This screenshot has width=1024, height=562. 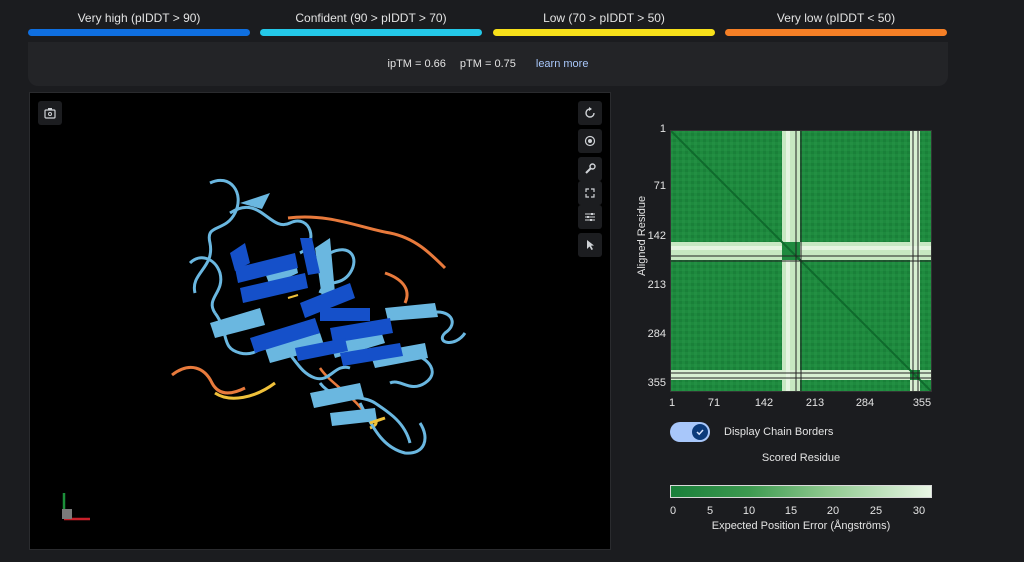 What do you see at coordinates (919, 511) in the screenshot?
I see `colorbar-tick: 30` at bounding box center [919, 511].